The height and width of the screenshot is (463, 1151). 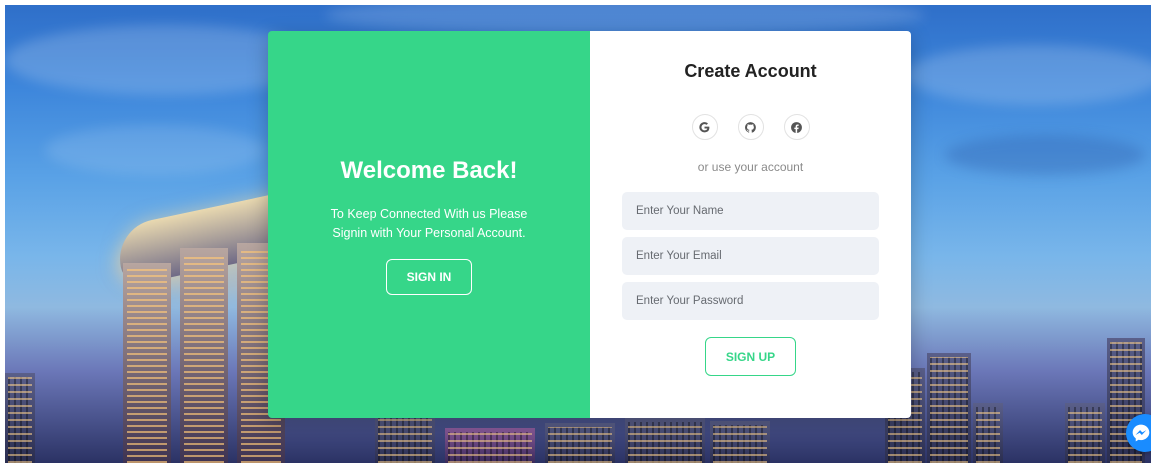 I want to click on google-icon, so click(x=704, y=126).